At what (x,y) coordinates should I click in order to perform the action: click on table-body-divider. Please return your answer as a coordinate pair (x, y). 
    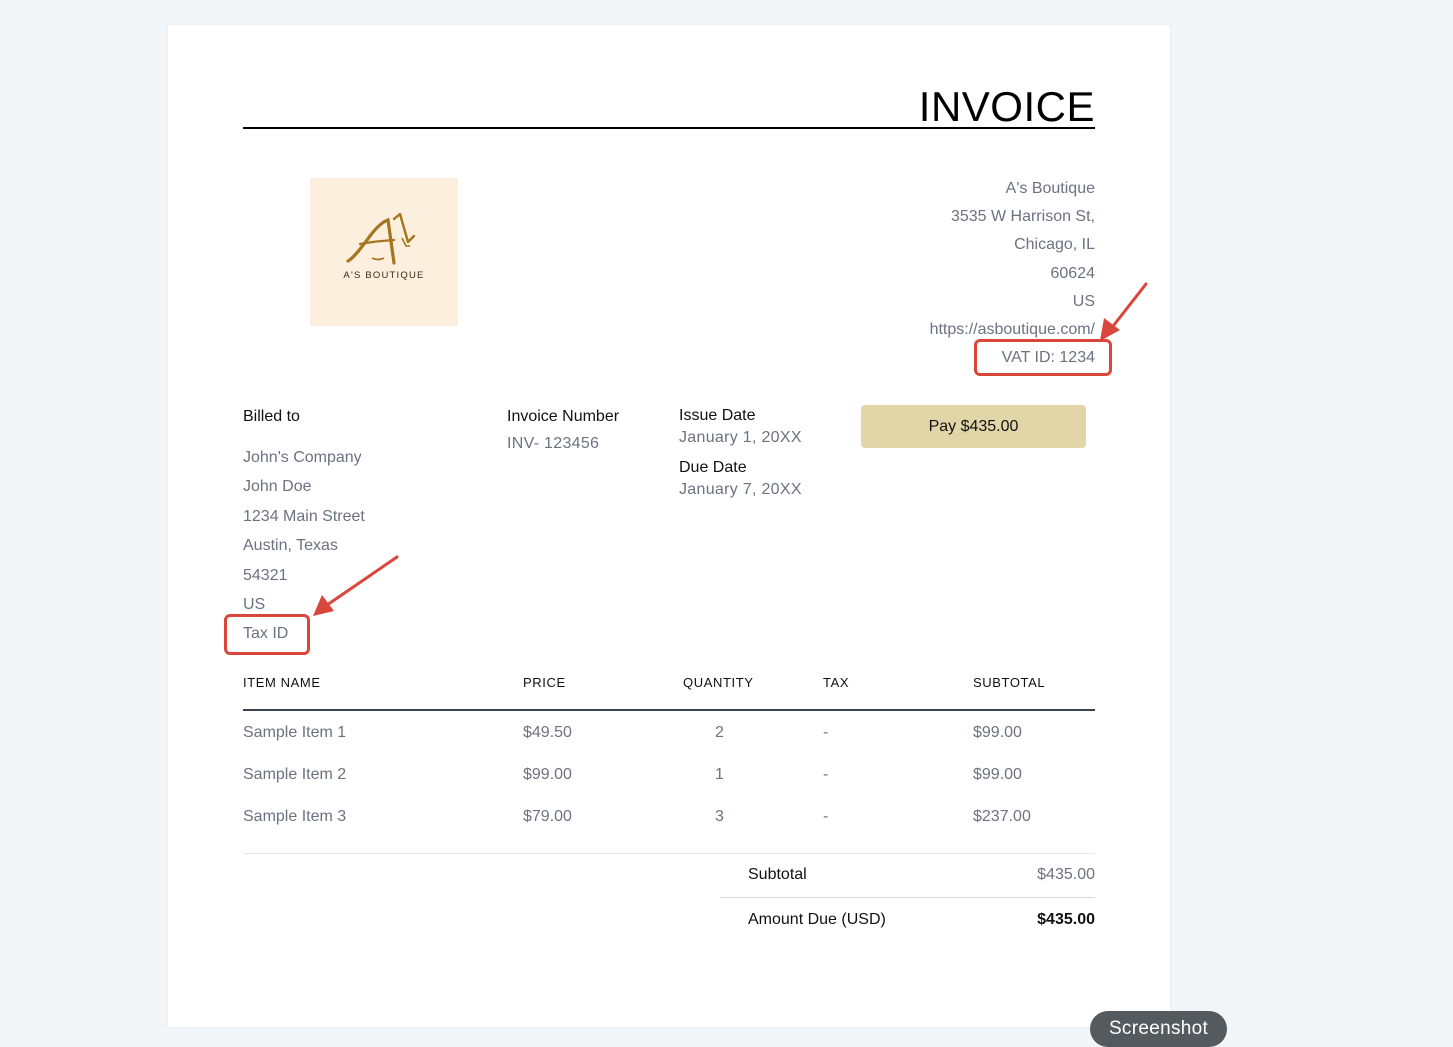
    Looking at the image, I should click on (669, 853).